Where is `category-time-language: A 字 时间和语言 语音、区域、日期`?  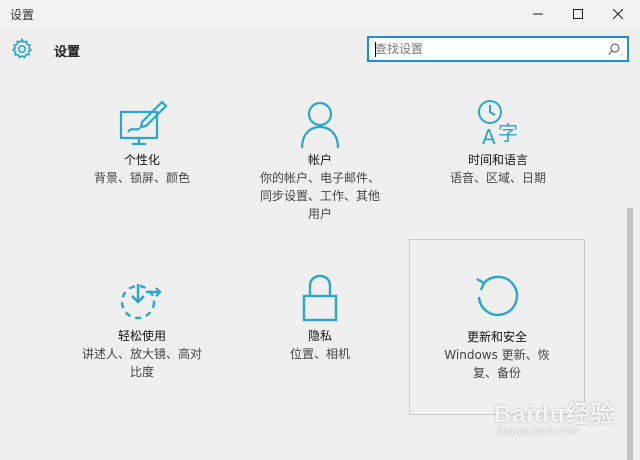
category-time-language: A 字 时间和语言 语音、区域、日期 is located at coordinates (498, 176).